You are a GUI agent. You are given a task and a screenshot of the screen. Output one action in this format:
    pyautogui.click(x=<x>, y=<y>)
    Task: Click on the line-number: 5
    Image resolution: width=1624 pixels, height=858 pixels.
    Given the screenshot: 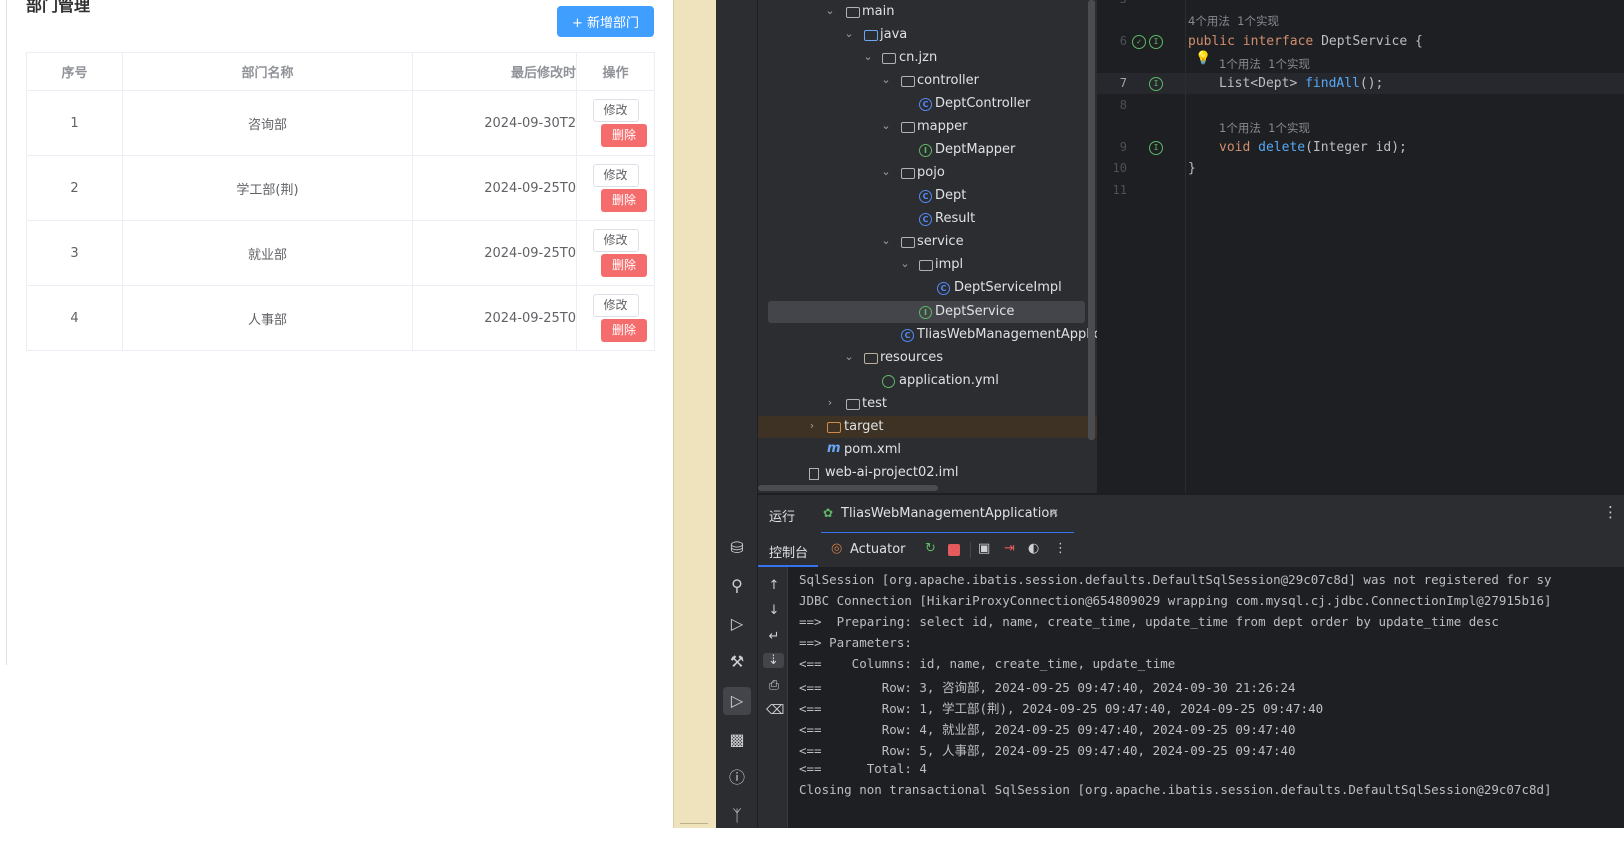 What is the action you would take?
    pyautogui.click(x=1112, y=3)
    